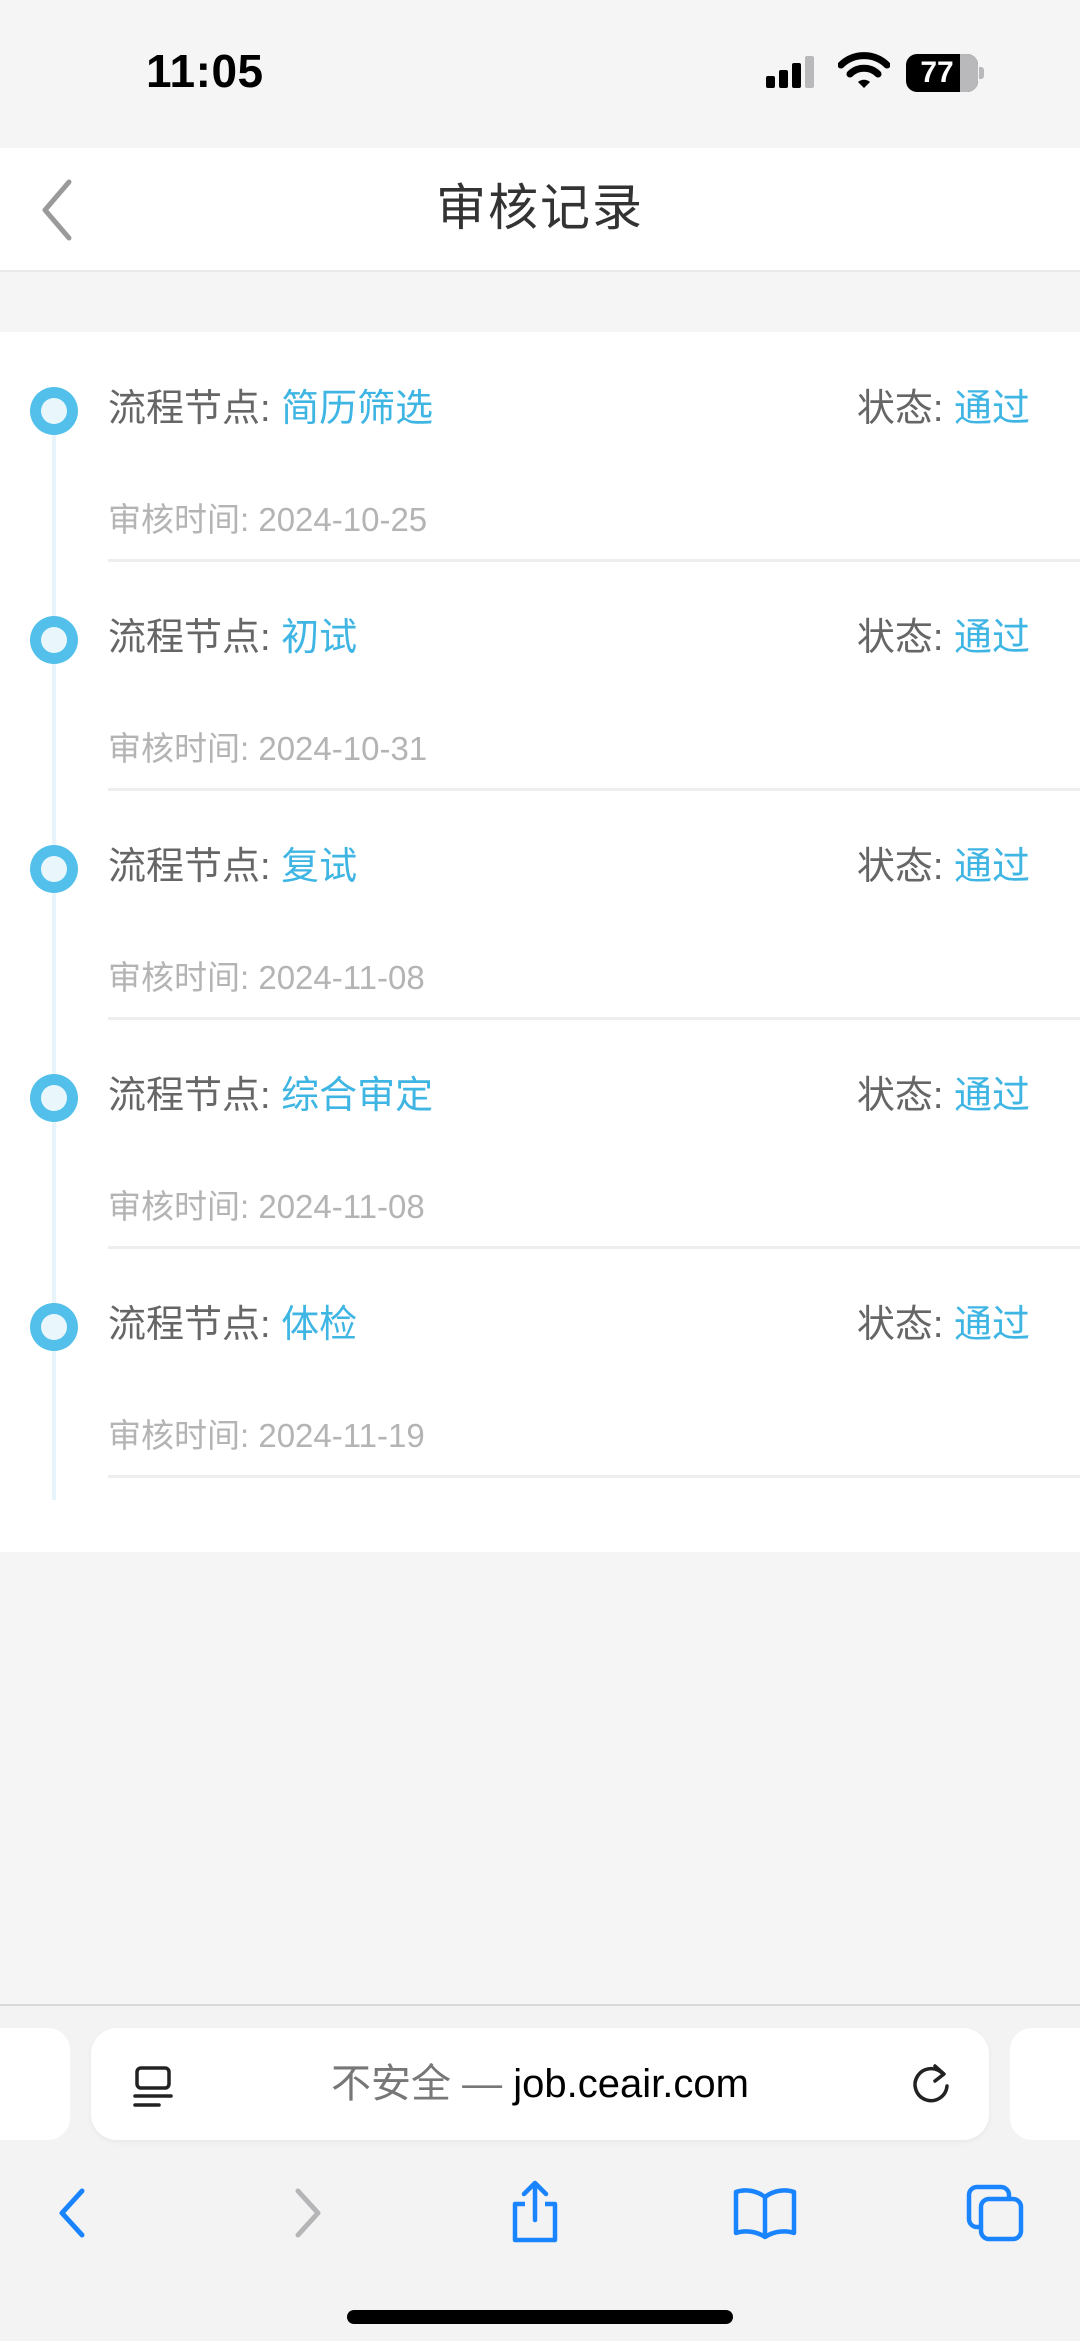 The image size is (1080, 2341). I want to click on record-item: 流程节点: 体检 状态: 通过 审核时间: 2024-11-19, so click(540, 1363).